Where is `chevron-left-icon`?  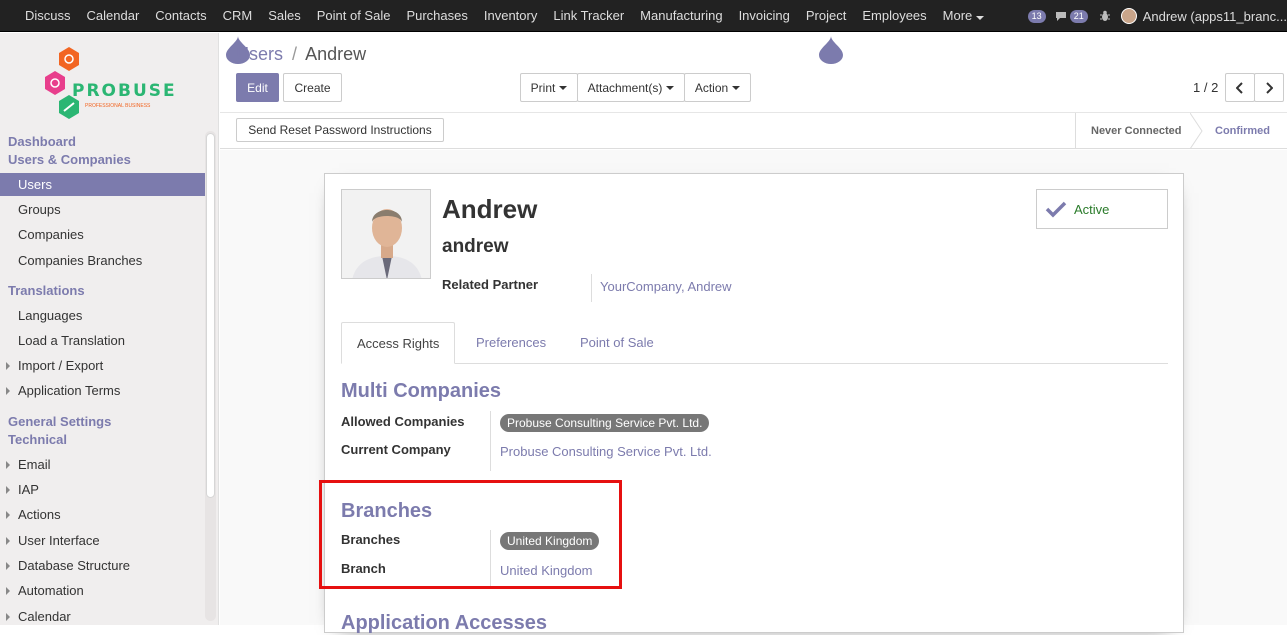 chevron-left-icon is located at coordinates (1239, 87).